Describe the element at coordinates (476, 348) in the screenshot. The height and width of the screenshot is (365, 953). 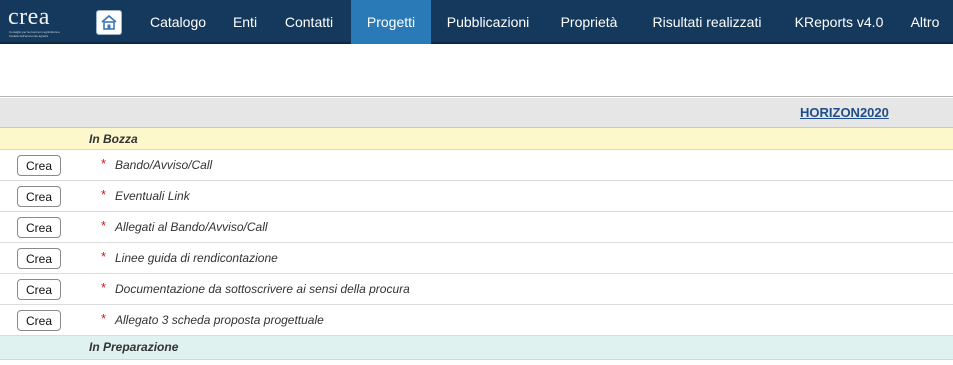
I see `section-in-preparazione: In Preparazione` at that location.